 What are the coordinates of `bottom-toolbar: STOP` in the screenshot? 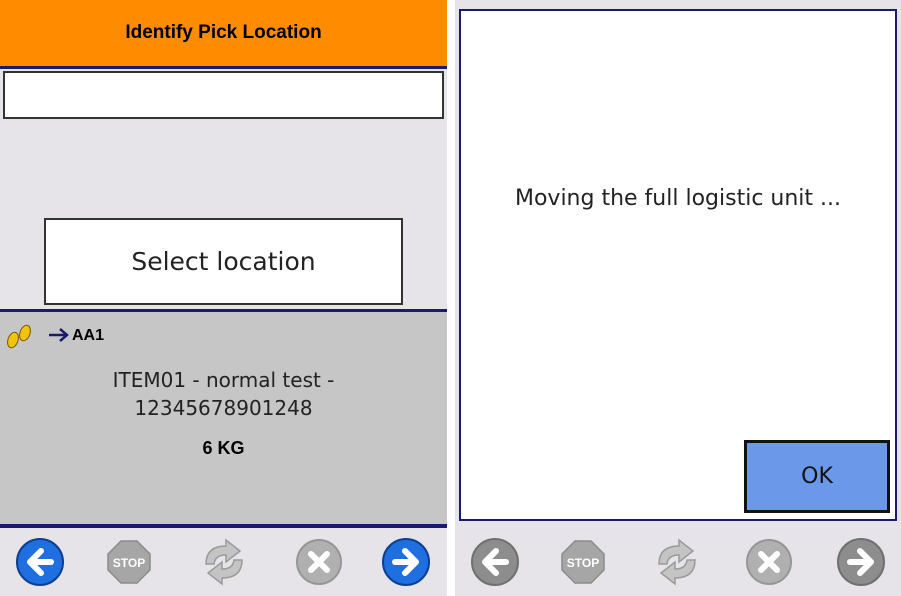 It's located at (223, 562).